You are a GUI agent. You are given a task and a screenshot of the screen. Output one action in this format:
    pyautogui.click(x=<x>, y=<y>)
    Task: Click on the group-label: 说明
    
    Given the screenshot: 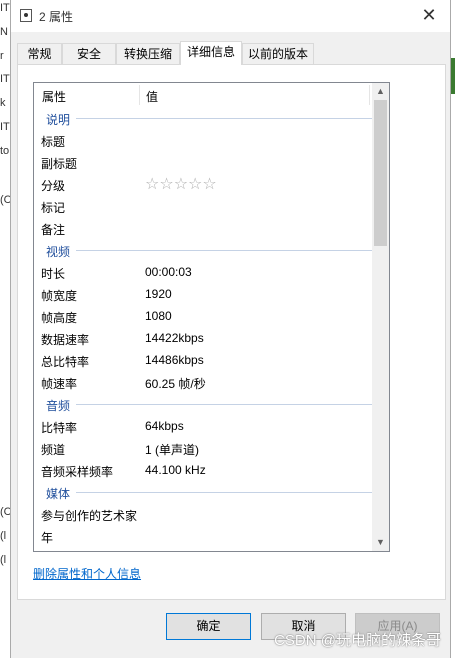 What is the action you would take?
    pyautogui.click(x=58, y=120)
    